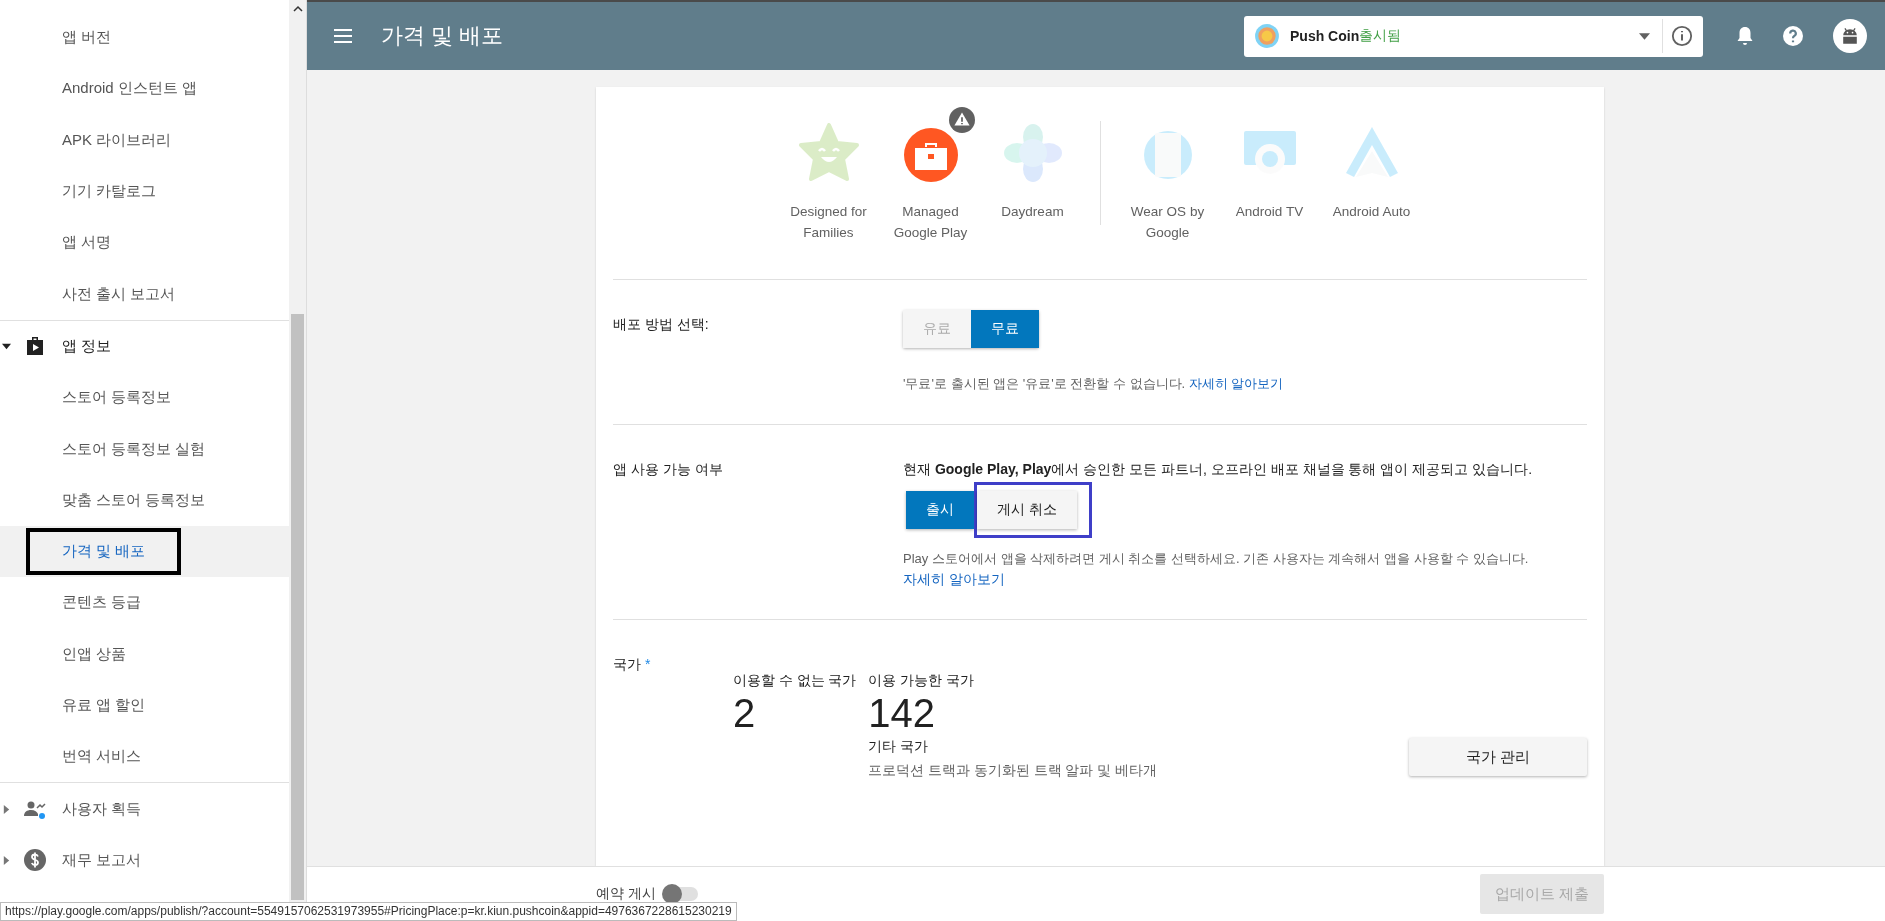  What do you see at coordinates (647, 664) in the screenshot?
I see `required-mark: *` at bounding box center [647, 664].